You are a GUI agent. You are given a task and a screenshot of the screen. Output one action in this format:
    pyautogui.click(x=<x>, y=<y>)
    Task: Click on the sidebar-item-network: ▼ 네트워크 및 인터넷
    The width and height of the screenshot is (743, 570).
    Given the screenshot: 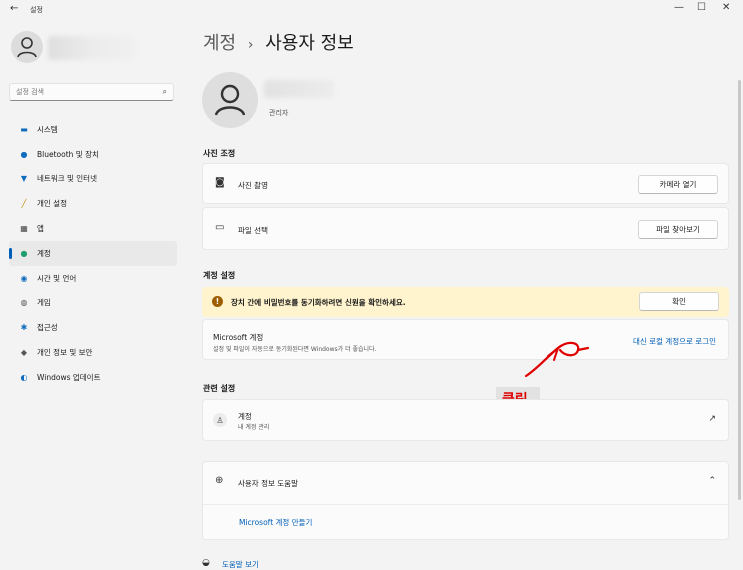 What is the action you would take?
    pyautogui.click(x=93, y=179)
    